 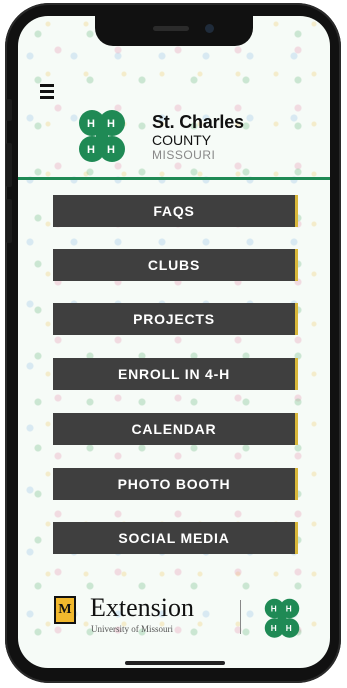 What do you see at coordinates (9, 221) in the screenshot?
I see `volume-down-button` at bounding box center [9, 221].